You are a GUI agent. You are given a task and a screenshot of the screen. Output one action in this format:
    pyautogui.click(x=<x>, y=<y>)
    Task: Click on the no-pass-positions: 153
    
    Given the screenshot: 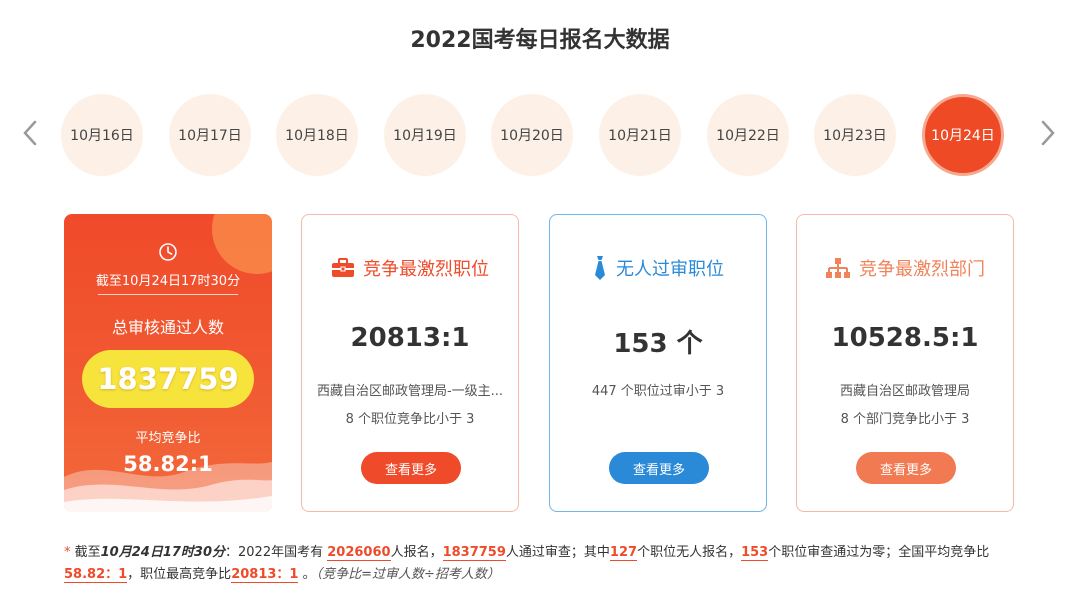 What is the action you would take?
    pyautogui.click(x=755, y=553)
    